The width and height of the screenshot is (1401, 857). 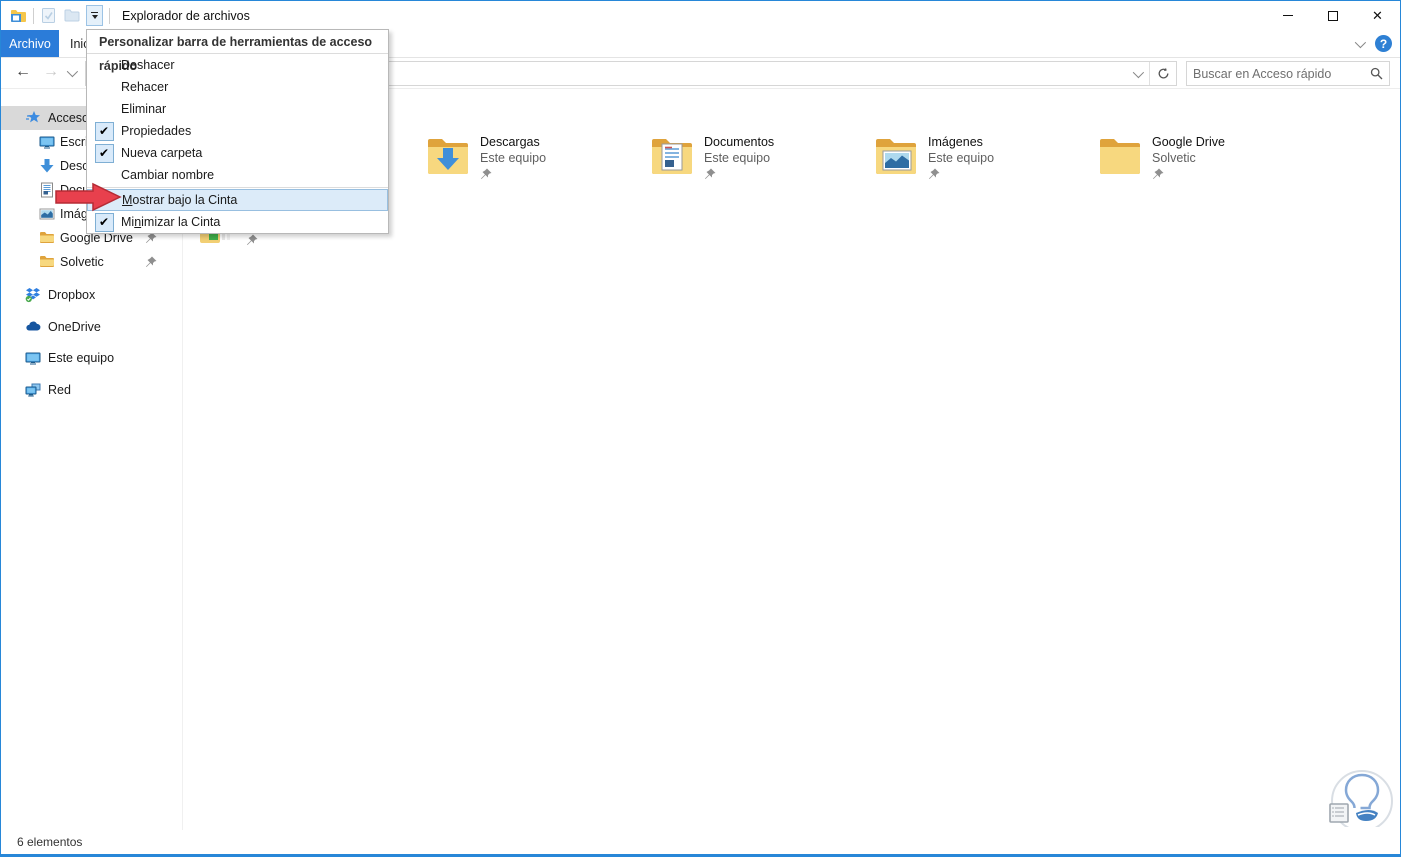 What do you see at coordinates (91, 390) in the screenshot?
I see `sidebar-item-red: Red` at bounding box center [91, 390].